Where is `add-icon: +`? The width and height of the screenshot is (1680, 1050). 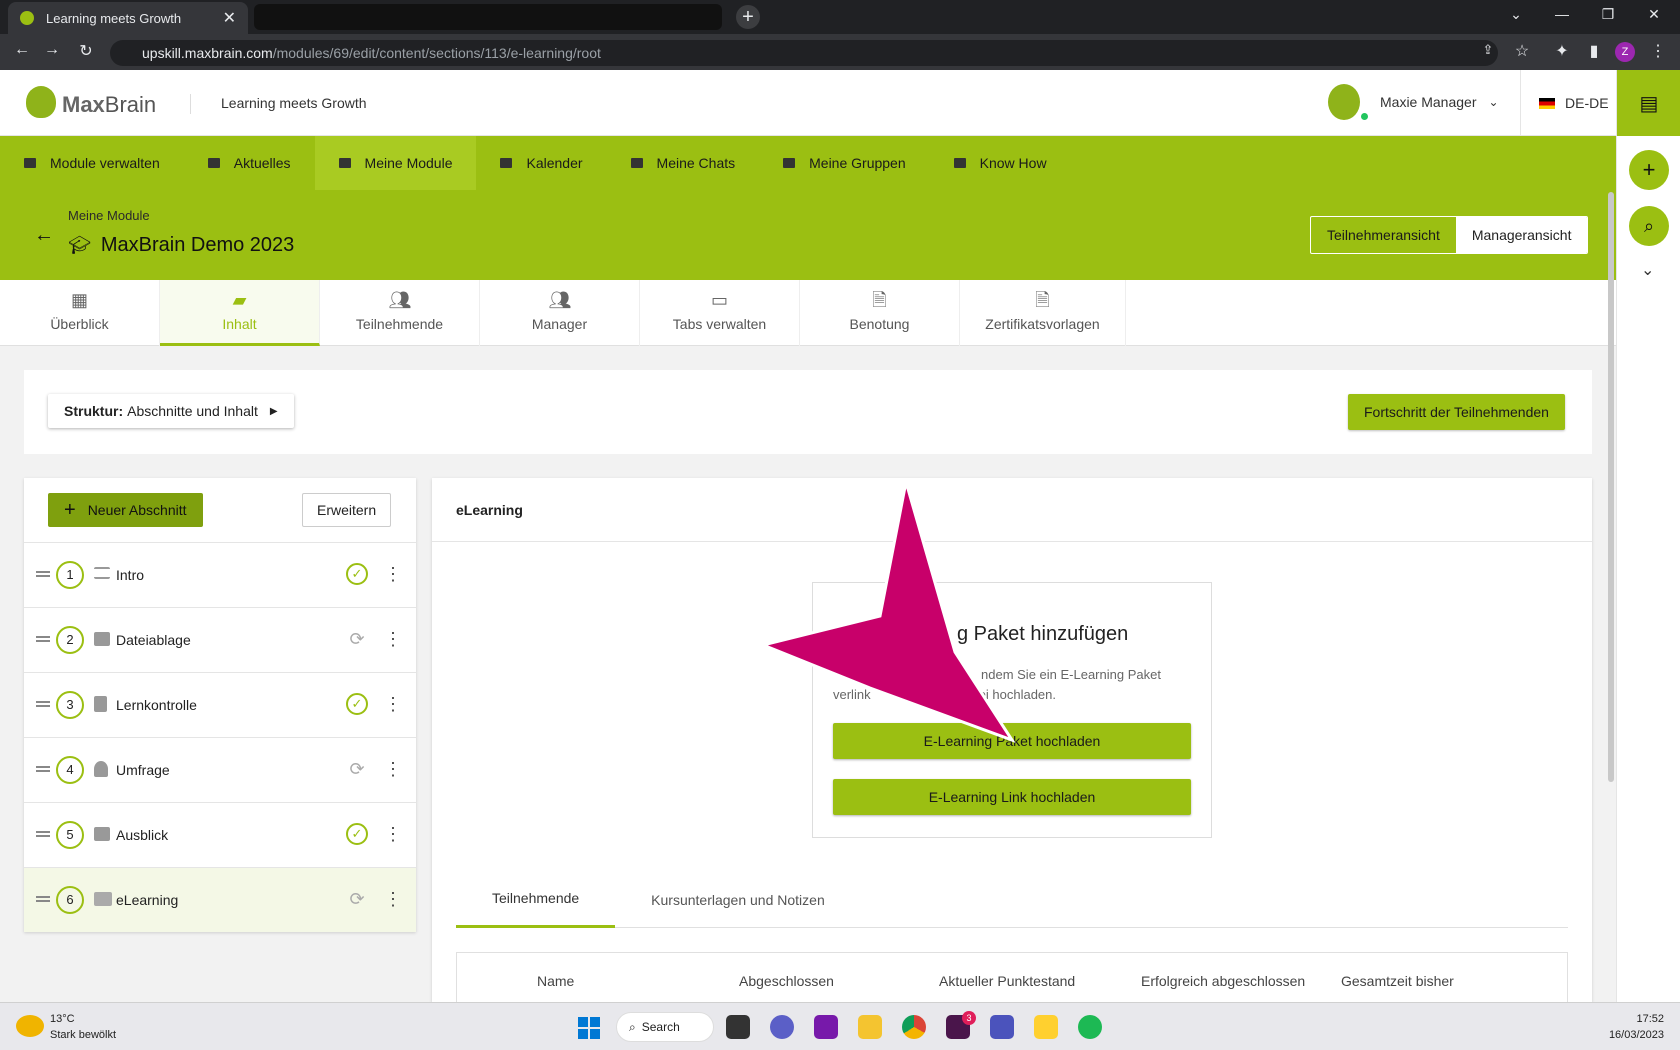
add-icon: + is located at coordinates (1649, 170).